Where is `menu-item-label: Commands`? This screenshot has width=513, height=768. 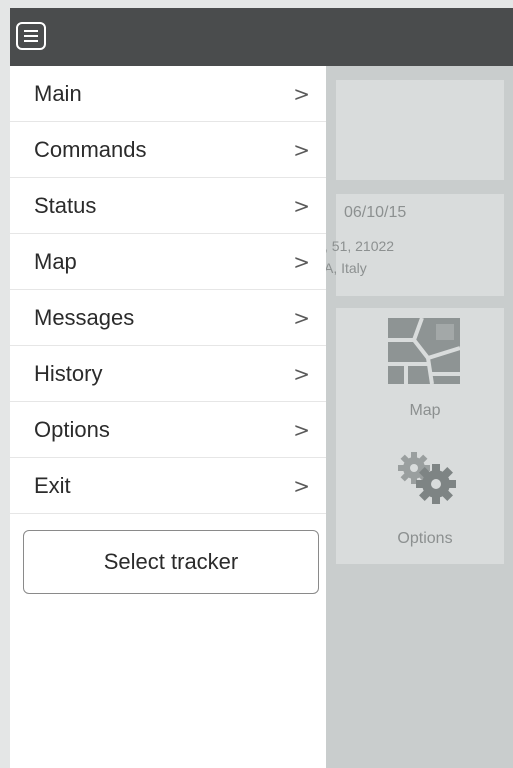 menu-item-label: Commands is located at coordinates (90, 149).